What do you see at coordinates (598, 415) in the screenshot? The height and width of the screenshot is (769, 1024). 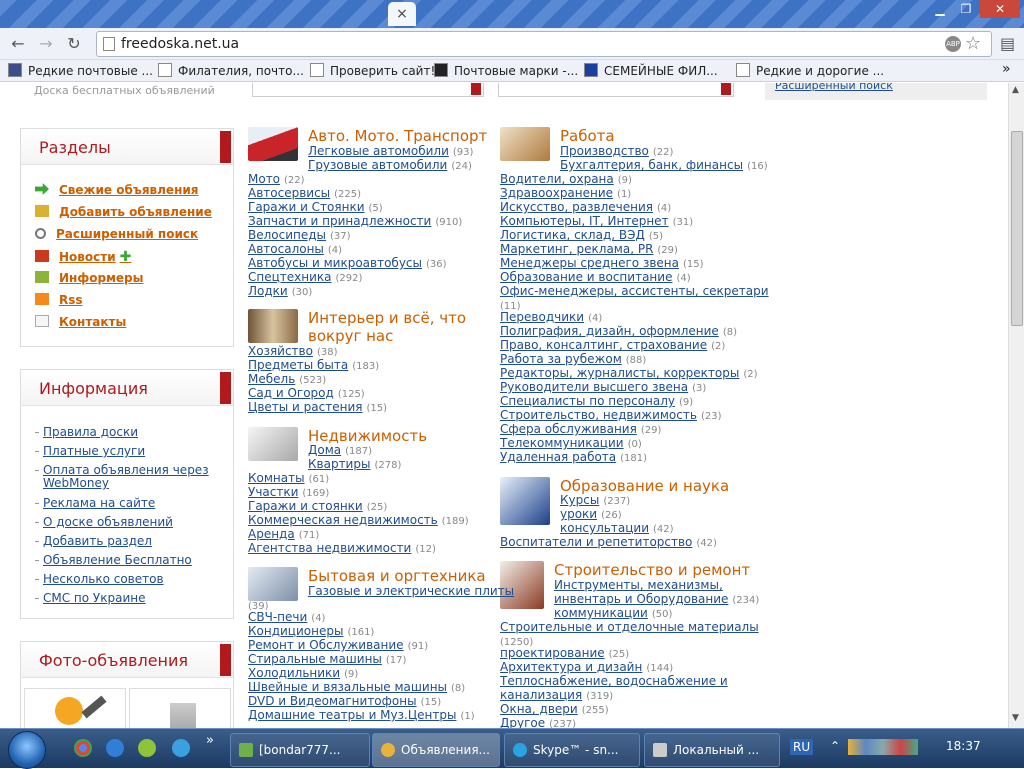 I see `category-link-text: Строительство, недвижимость` at bounding box center [598, 415].